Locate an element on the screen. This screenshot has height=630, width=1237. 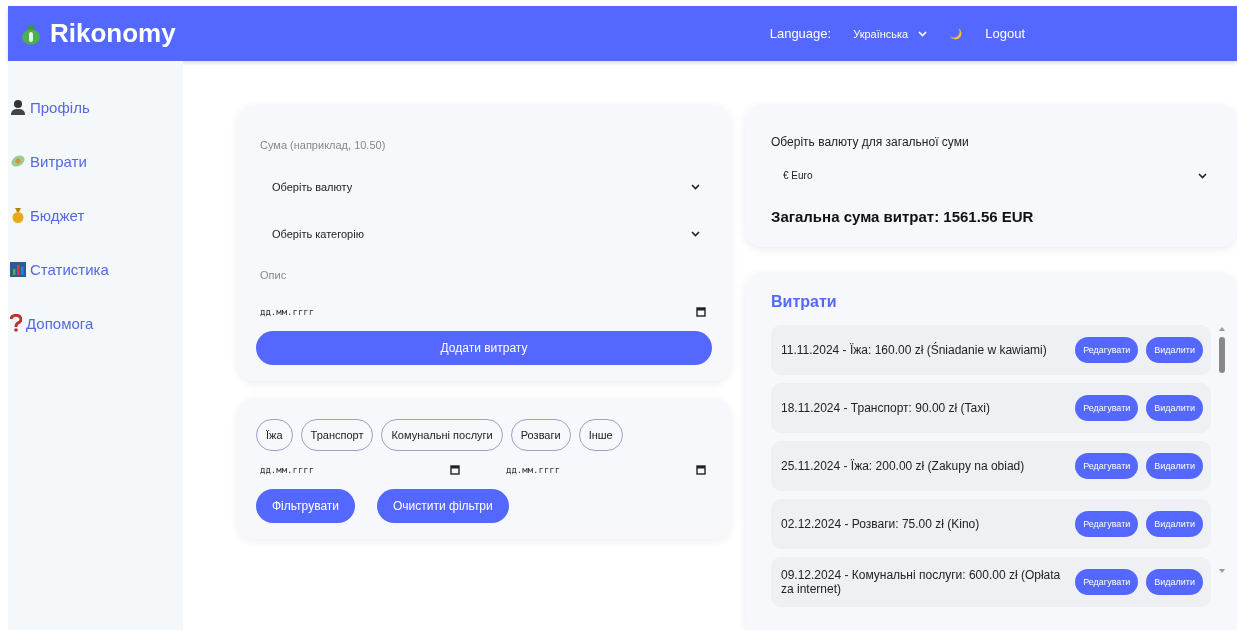
add-expense-button: Додати витрату is located at coordinates (484, 348).